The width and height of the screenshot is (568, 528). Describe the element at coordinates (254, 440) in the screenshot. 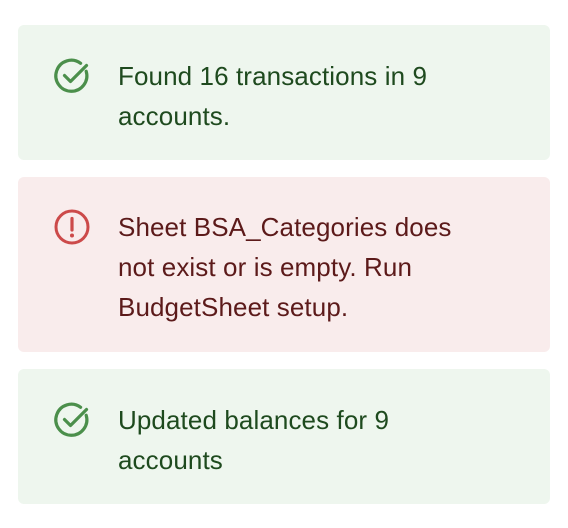

I see `alert-message: Updated balances for 9 accounts` at that location.